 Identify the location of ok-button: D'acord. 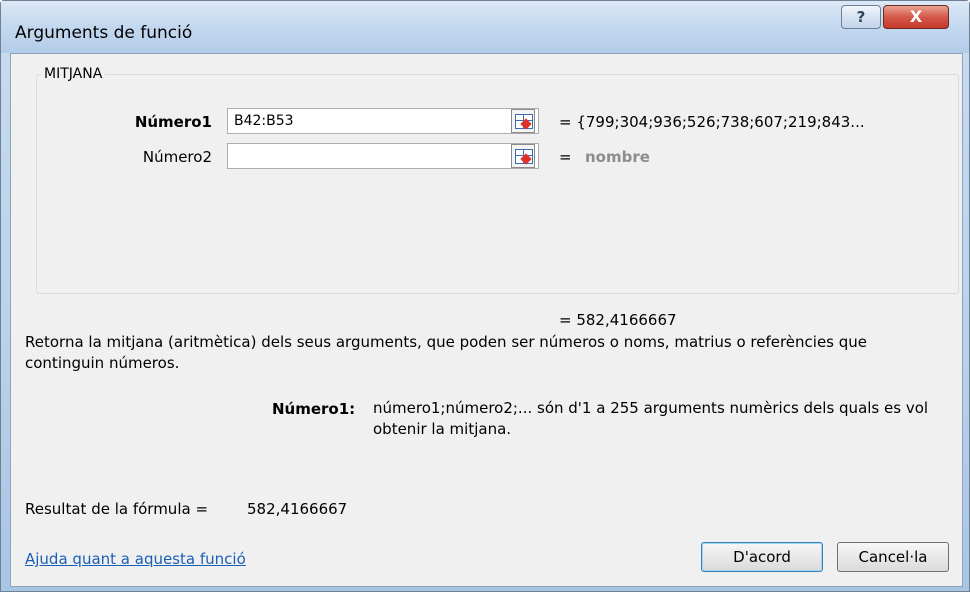
(762, 557).